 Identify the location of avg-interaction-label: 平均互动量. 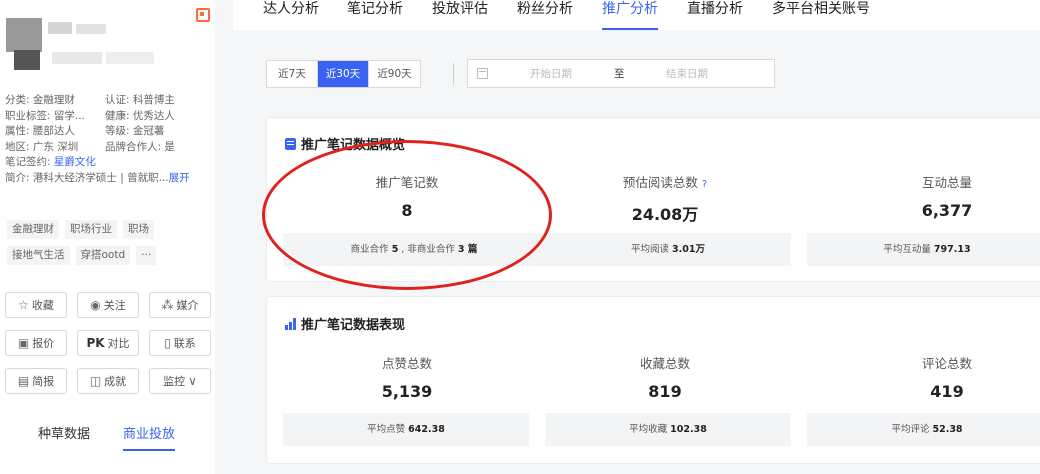
(908, 249).